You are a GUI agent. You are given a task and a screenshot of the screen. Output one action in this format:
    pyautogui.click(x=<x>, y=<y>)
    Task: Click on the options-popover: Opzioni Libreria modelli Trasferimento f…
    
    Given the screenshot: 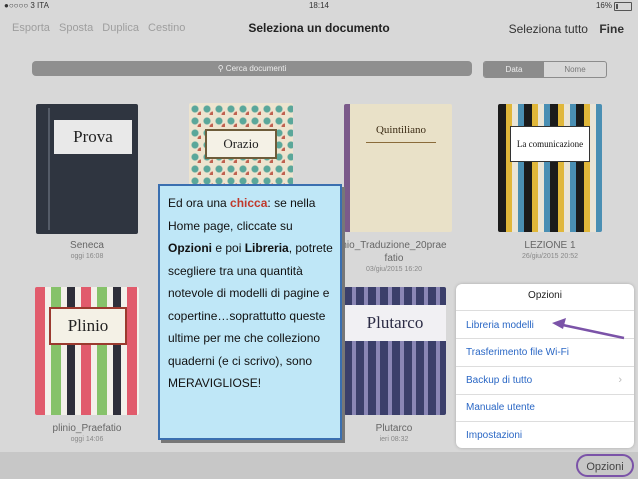 What is the action you would take?
    pyautogui.click(x=545, y=366)
    